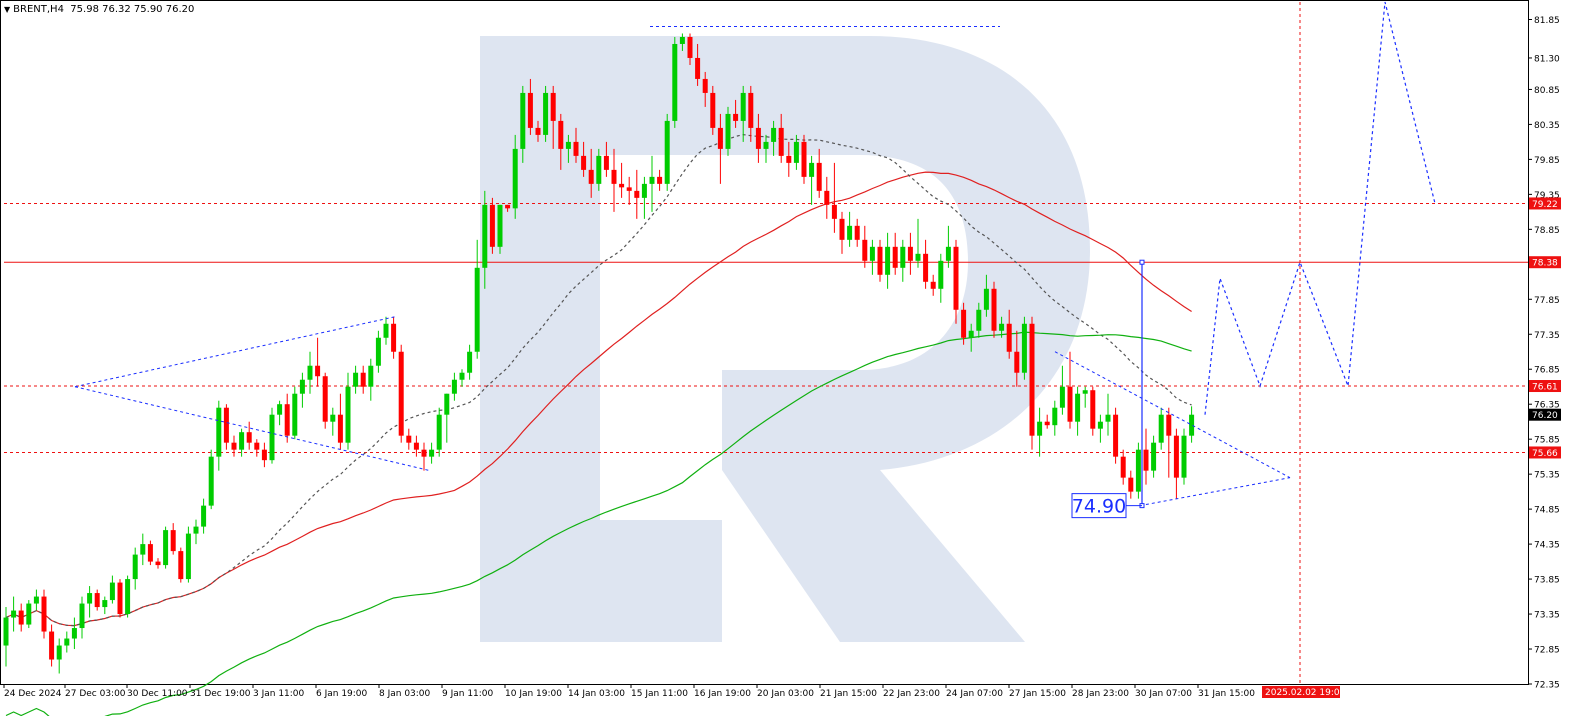 This screenshot has width=1596, height=716. What do you see at coordinates (1320, 208) in the screenshot?
I see `forecast-zigzag` at bounding box center [1320, 208].